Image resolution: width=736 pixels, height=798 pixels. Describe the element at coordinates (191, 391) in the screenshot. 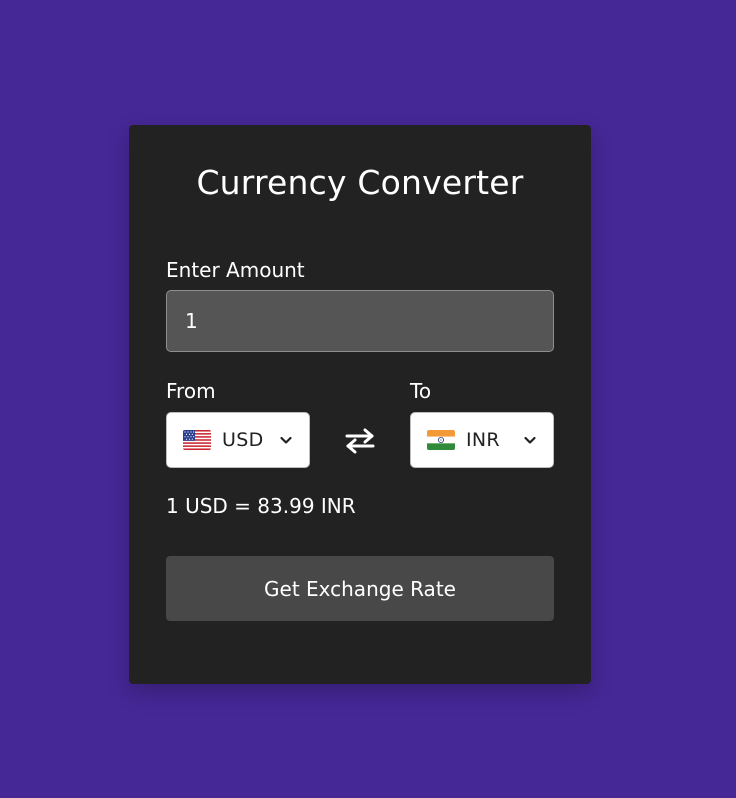

I see `from-label: From` at that location.